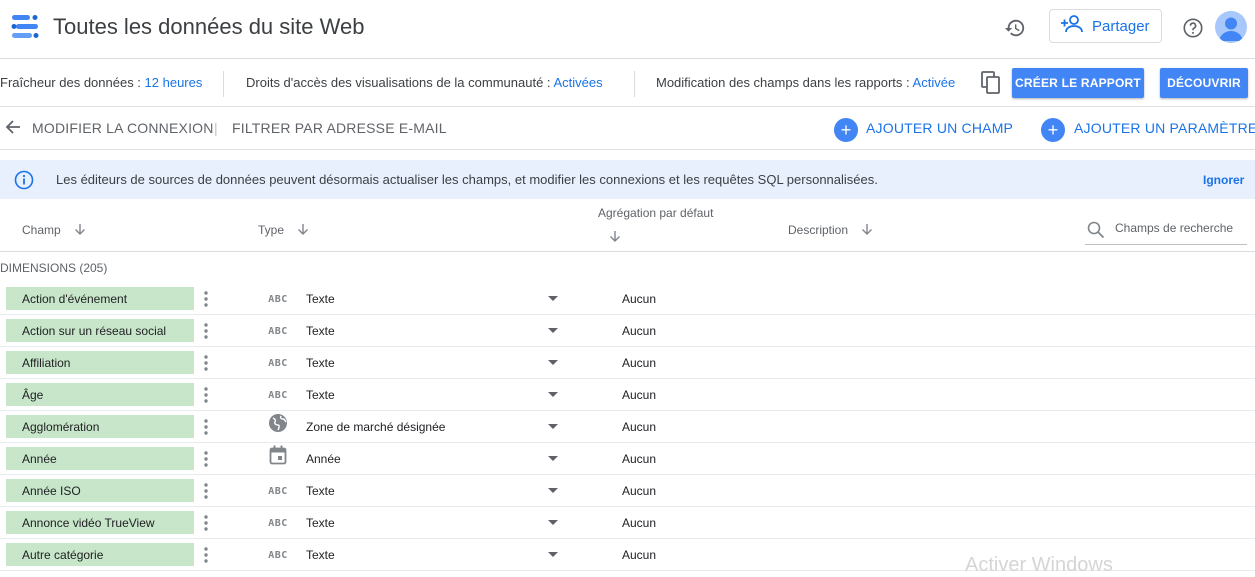 This screenshot has height=577, width=1255. What do you see at coordinates (278, 423) in the screenshot?
I see `globe-icon` at bounding box center [278, 423].